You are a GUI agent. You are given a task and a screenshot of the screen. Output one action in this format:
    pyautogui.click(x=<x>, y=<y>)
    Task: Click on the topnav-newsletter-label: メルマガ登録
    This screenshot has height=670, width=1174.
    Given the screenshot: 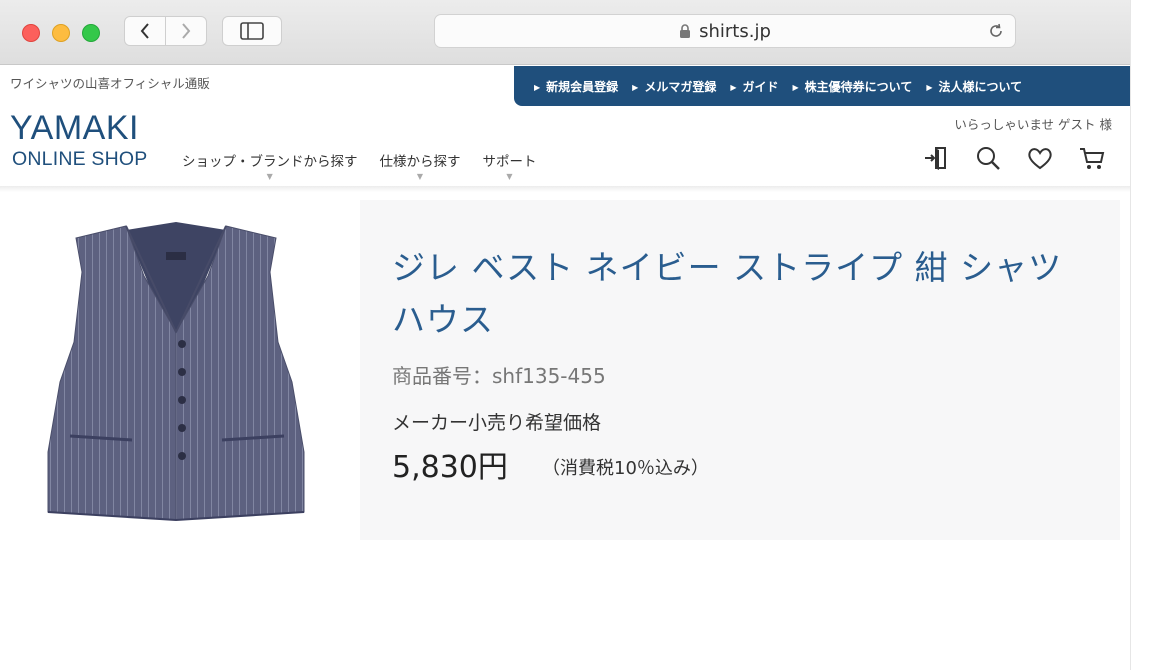 What is the action you would take?
    pyautogui.click(x=680, y=86)
    